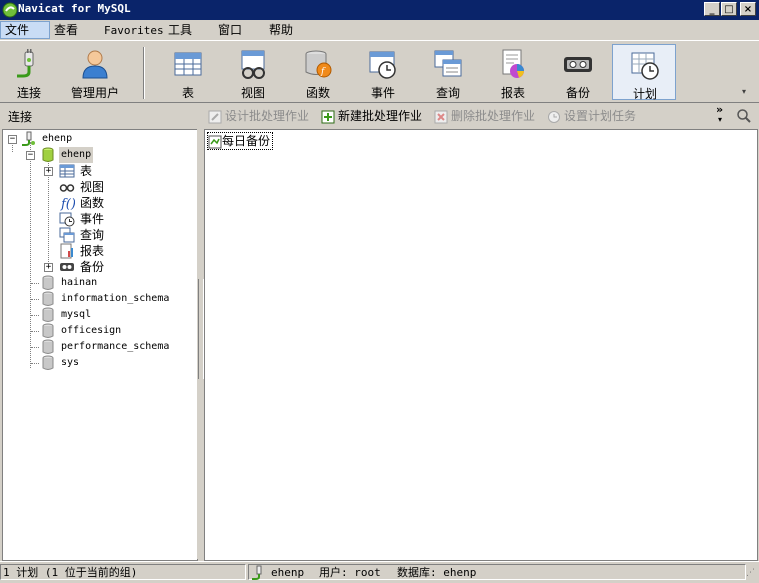 The width and height of the screenshot is (759, 583). What do you see at coordinates (577, 93) in the screenshot?
I see `toolbar-label: 备份` at bounding box center [577, 93].